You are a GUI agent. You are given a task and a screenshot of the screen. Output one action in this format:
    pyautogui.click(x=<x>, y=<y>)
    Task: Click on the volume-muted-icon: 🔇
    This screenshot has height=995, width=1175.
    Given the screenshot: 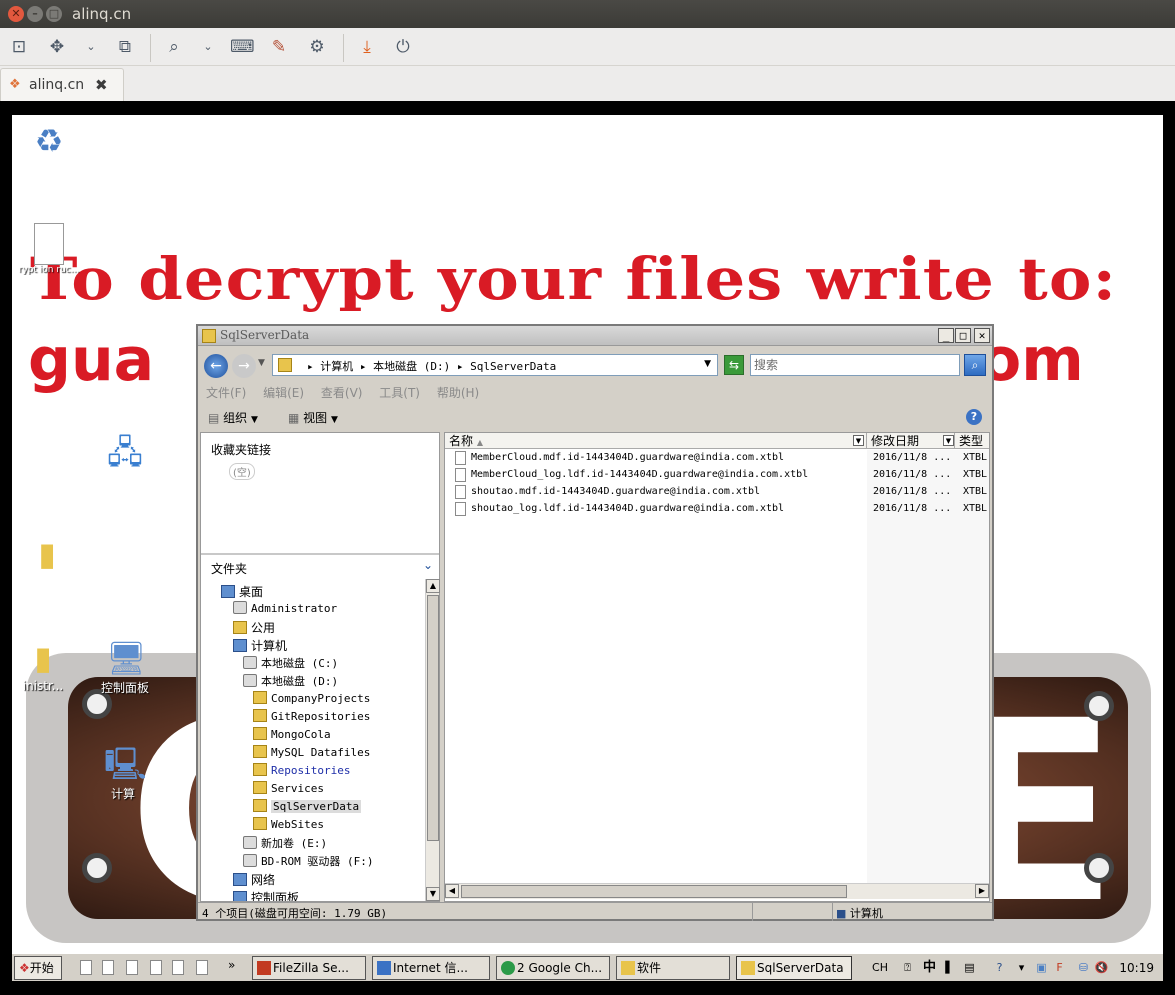 What is the action you would take?
    pyautogui.click(x=1101, y=967)
    